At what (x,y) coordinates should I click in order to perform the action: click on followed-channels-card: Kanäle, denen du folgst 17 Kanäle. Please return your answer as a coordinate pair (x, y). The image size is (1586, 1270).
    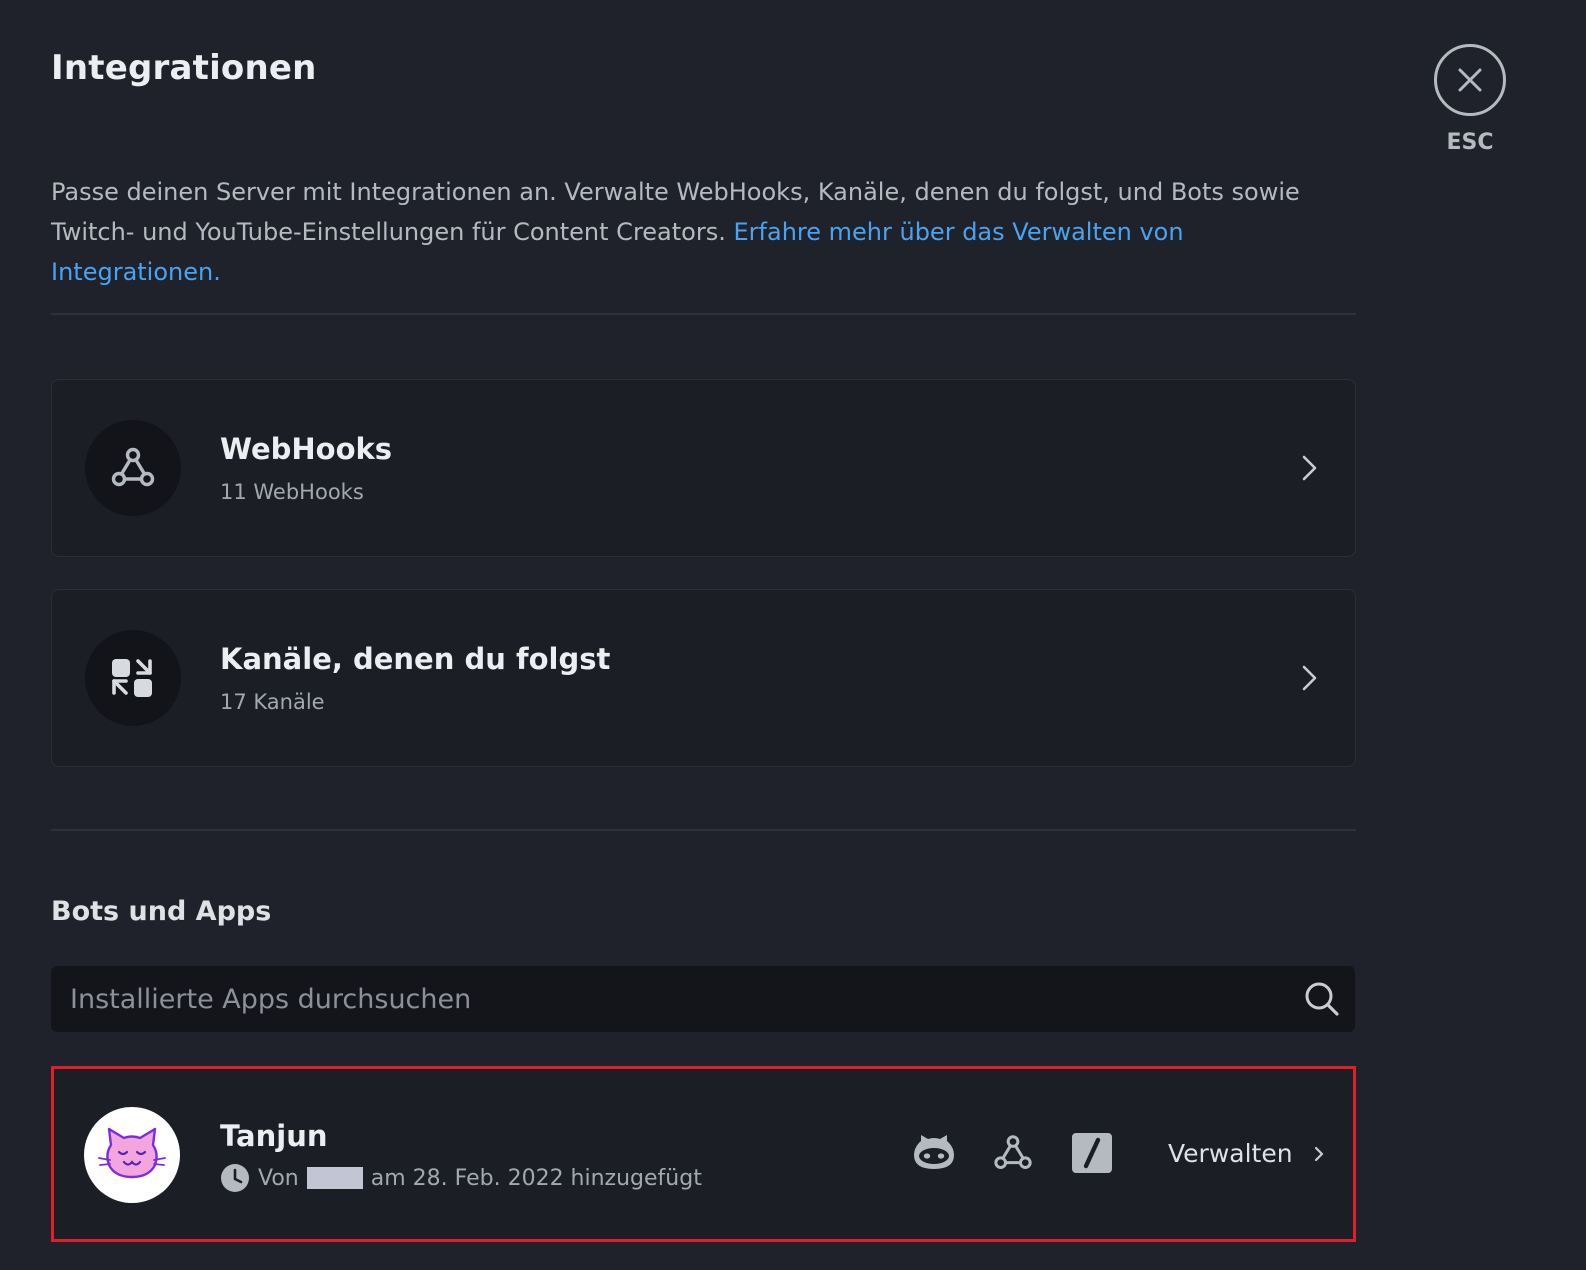
    Looking at the image, I should click on (703, 678).